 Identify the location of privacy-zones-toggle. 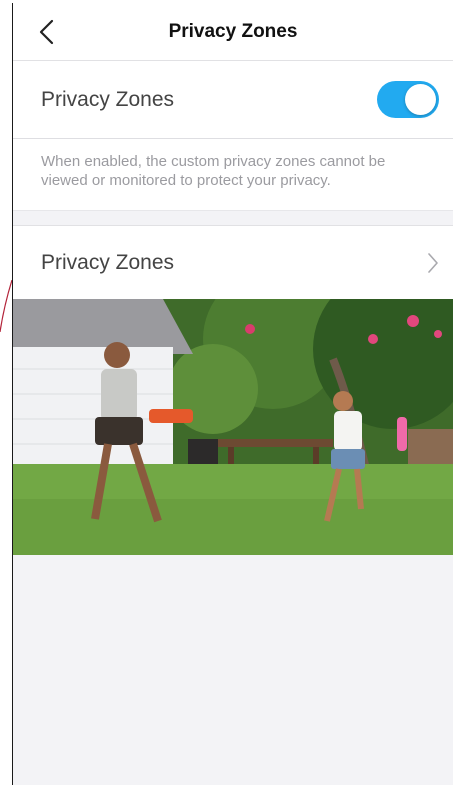
(408, 99).